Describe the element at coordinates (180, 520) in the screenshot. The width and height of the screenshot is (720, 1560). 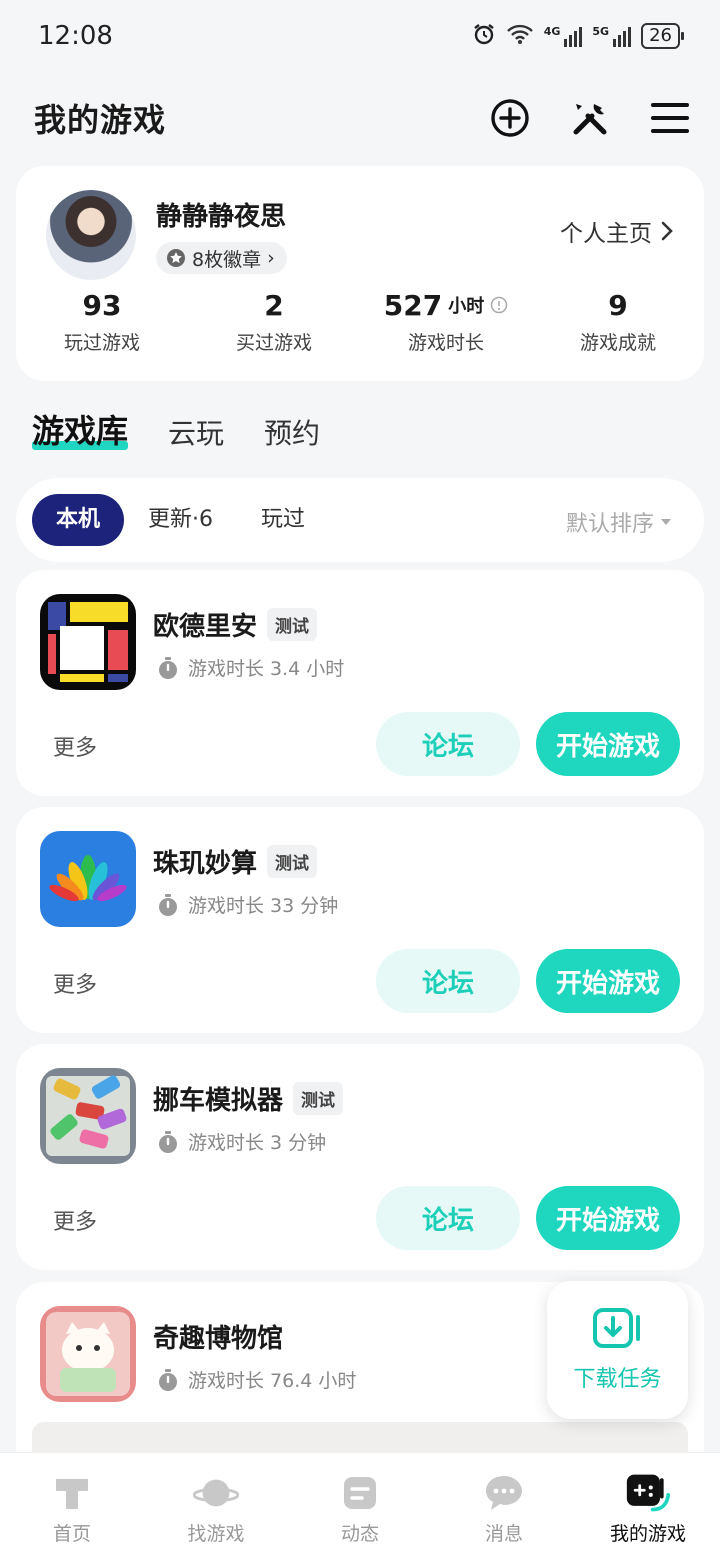
I see `filter-updates: 更新·6` at that location.